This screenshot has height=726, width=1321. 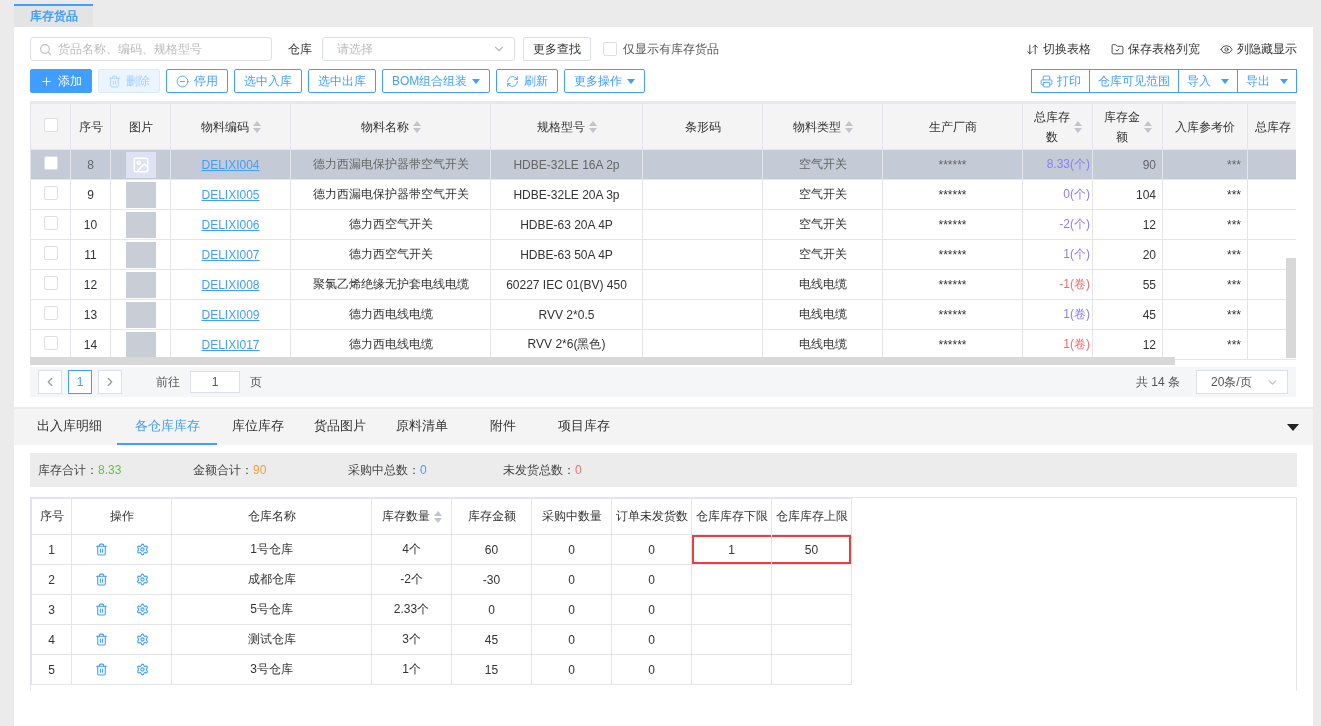 What do you see at coordinates (51, 639) in the screenshot?
I see `table-cell: 4` at bounding box center [51, 639].